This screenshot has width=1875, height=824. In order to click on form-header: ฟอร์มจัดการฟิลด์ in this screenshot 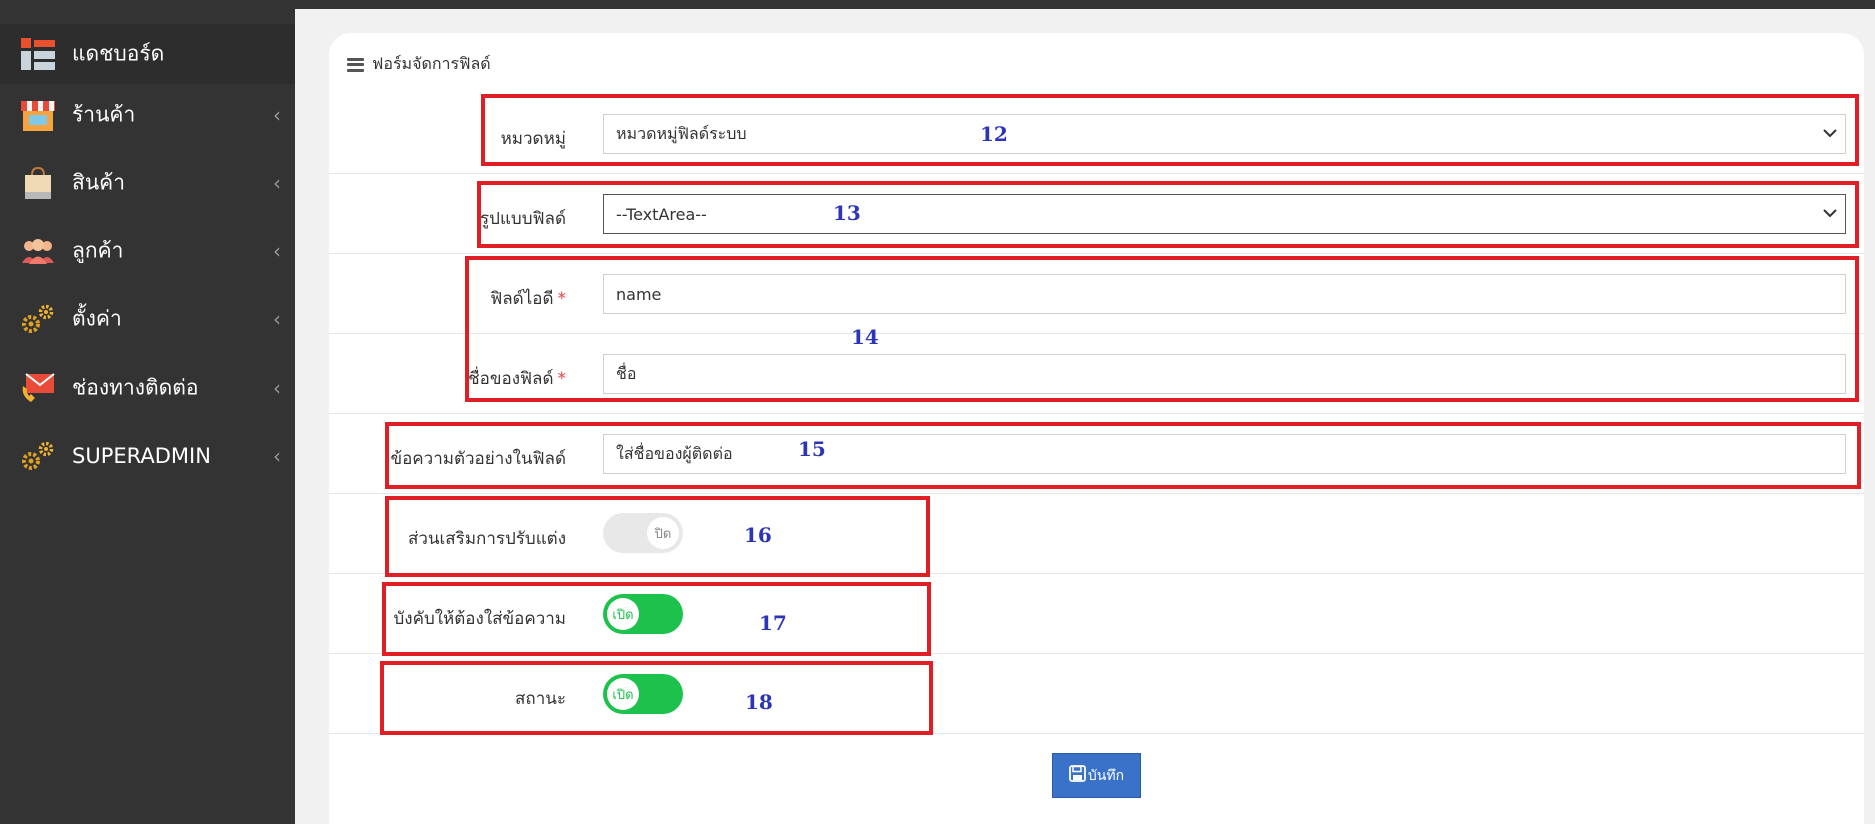, I will do `click(419, 64)`.